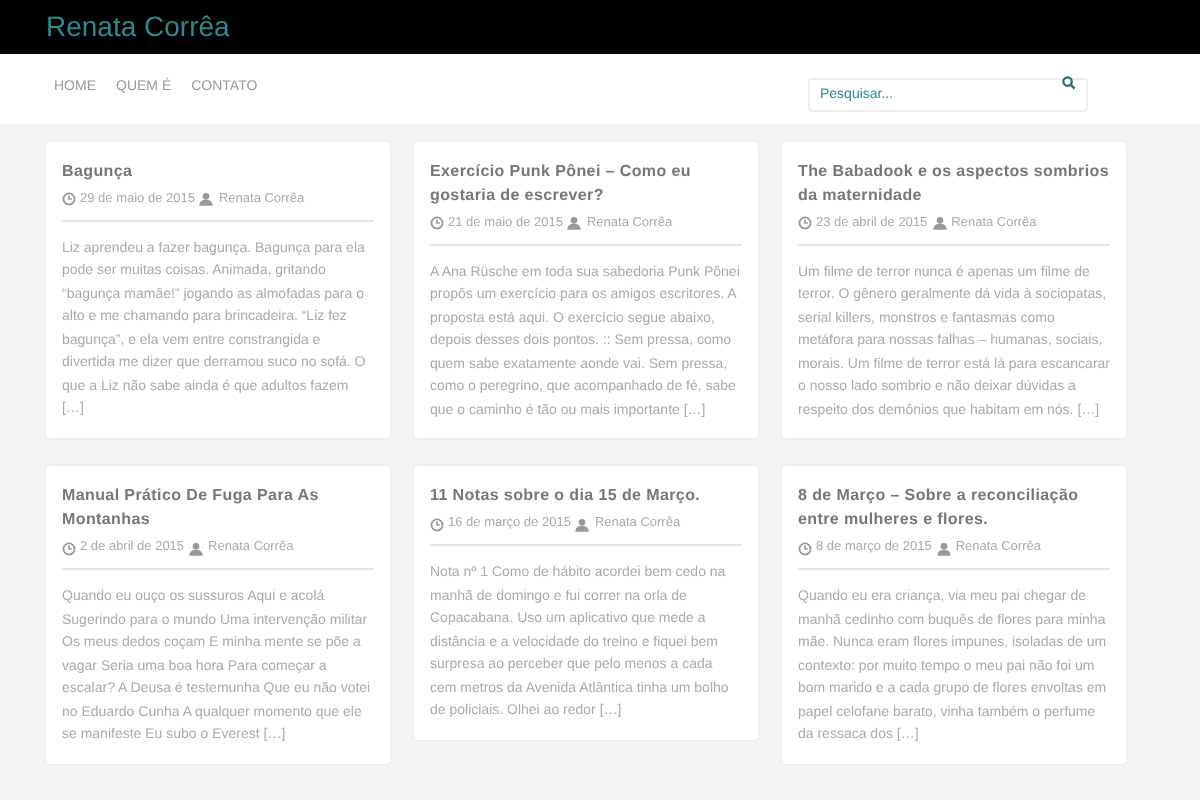  Describe the element at coordinates (586, 496) in the screenshot. I see `post-title: 11 Notas sobre o dia 15 de Março.` at that location.